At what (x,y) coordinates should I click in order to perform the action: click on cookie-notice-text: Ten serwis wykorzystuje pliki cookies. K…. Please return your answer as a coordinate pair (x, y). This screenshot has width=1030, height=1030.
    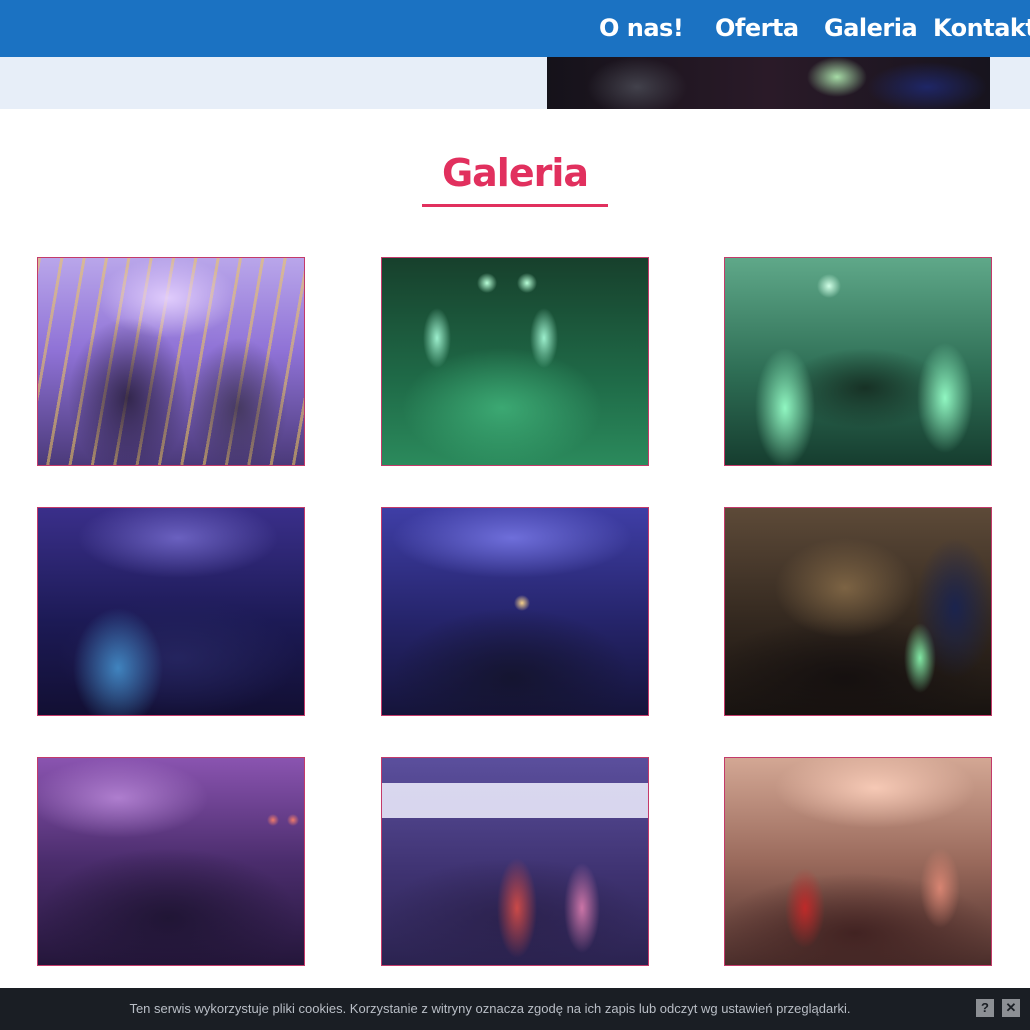
    Looking at the image, I should click on (490, 1008).